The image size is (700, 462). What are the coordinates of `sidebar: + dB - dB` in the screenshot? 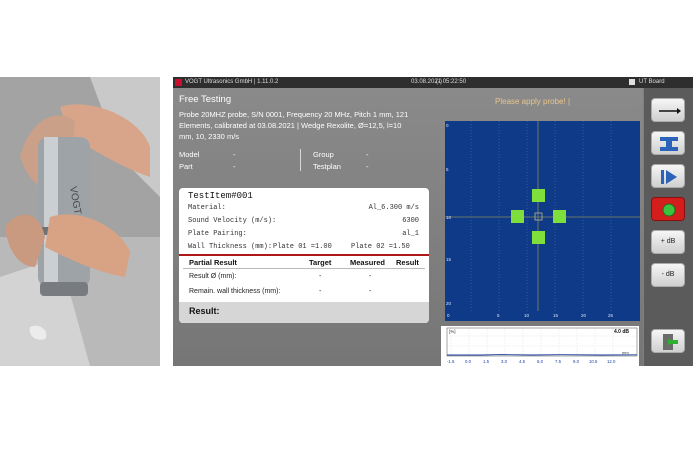 It's located at (668, 227).